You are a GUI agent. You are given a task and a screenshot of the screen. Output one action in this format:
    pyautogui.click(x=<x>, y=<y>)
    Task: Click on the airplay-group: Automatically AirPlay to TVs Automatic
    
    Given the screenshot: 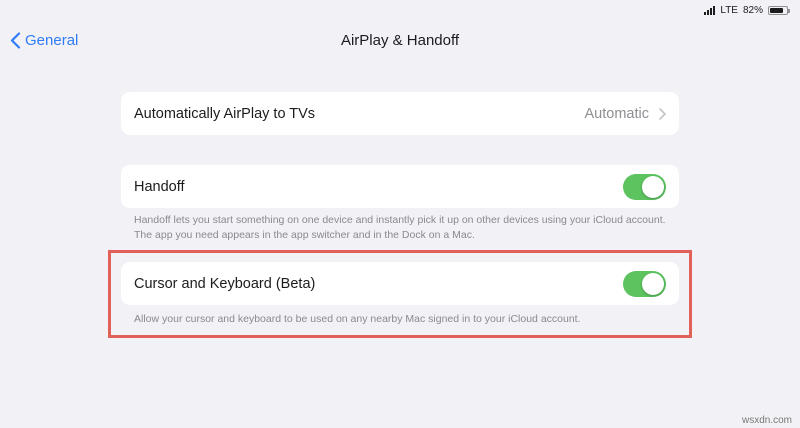 What is the action you would take?
    pyautogui.click(x=400, y=113)
    